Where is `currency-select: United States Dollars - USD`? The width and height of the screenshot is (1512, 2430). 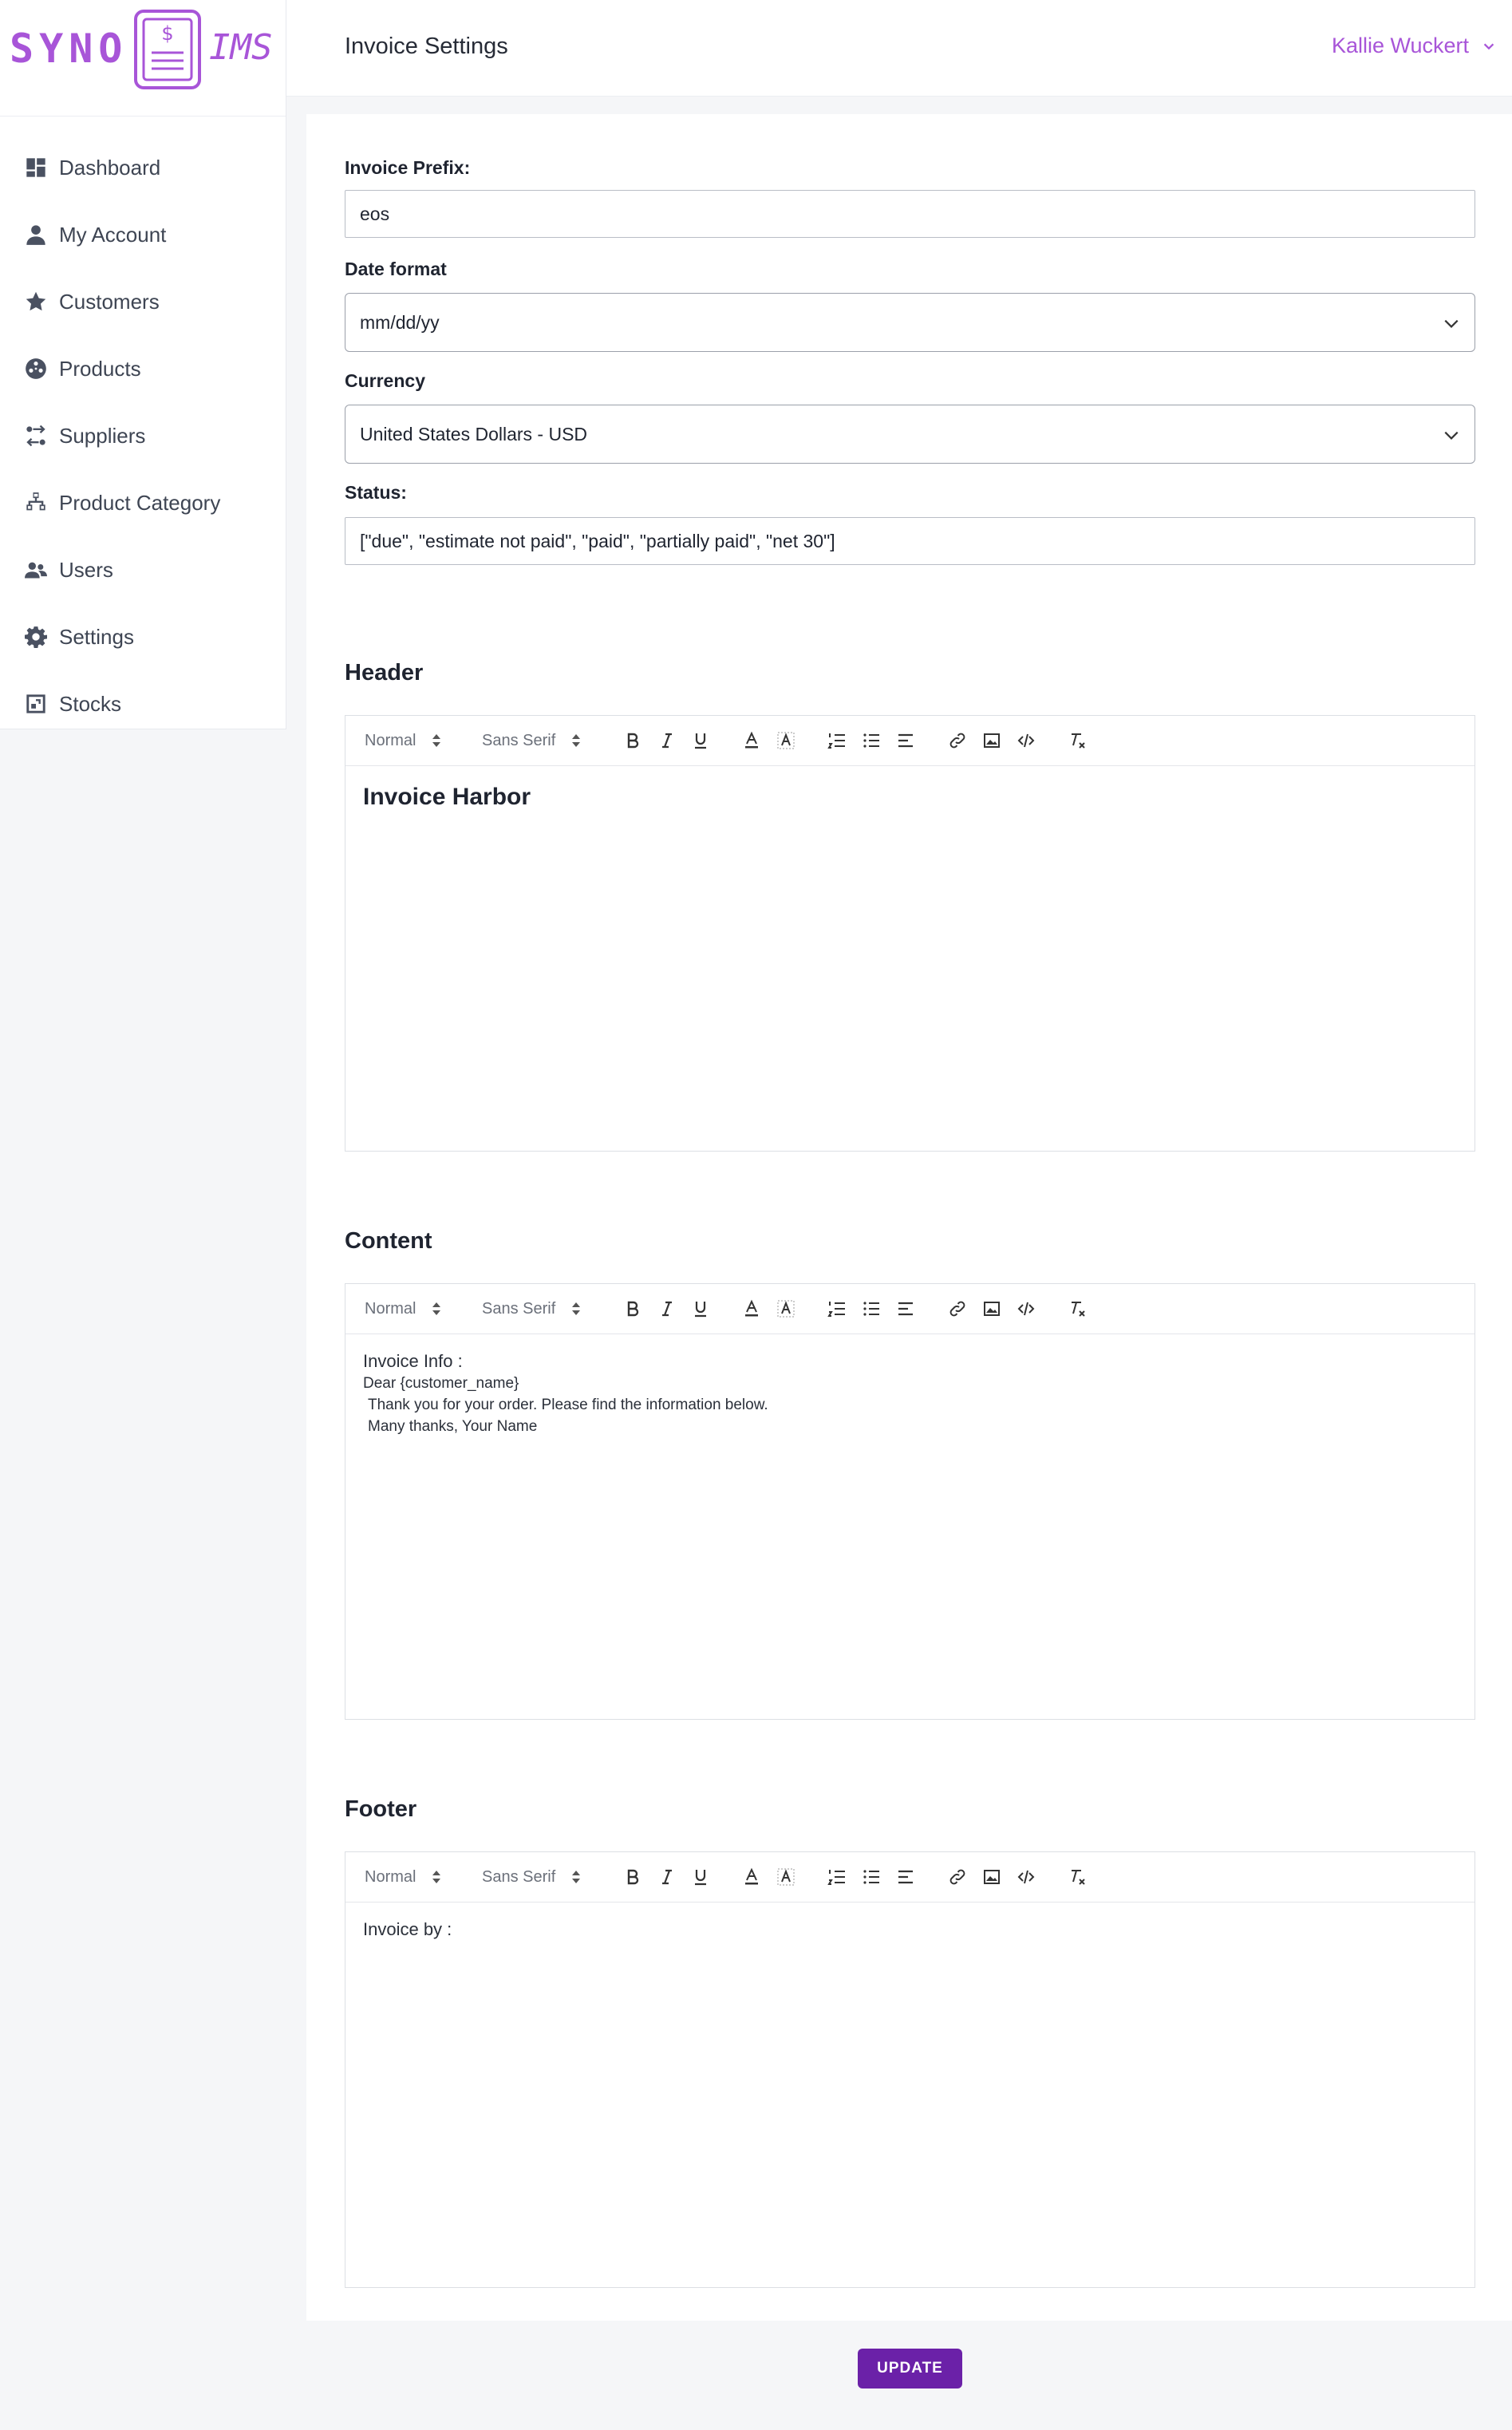
currency-select: United States Dollars - USD is located at coordinates (910, 434).